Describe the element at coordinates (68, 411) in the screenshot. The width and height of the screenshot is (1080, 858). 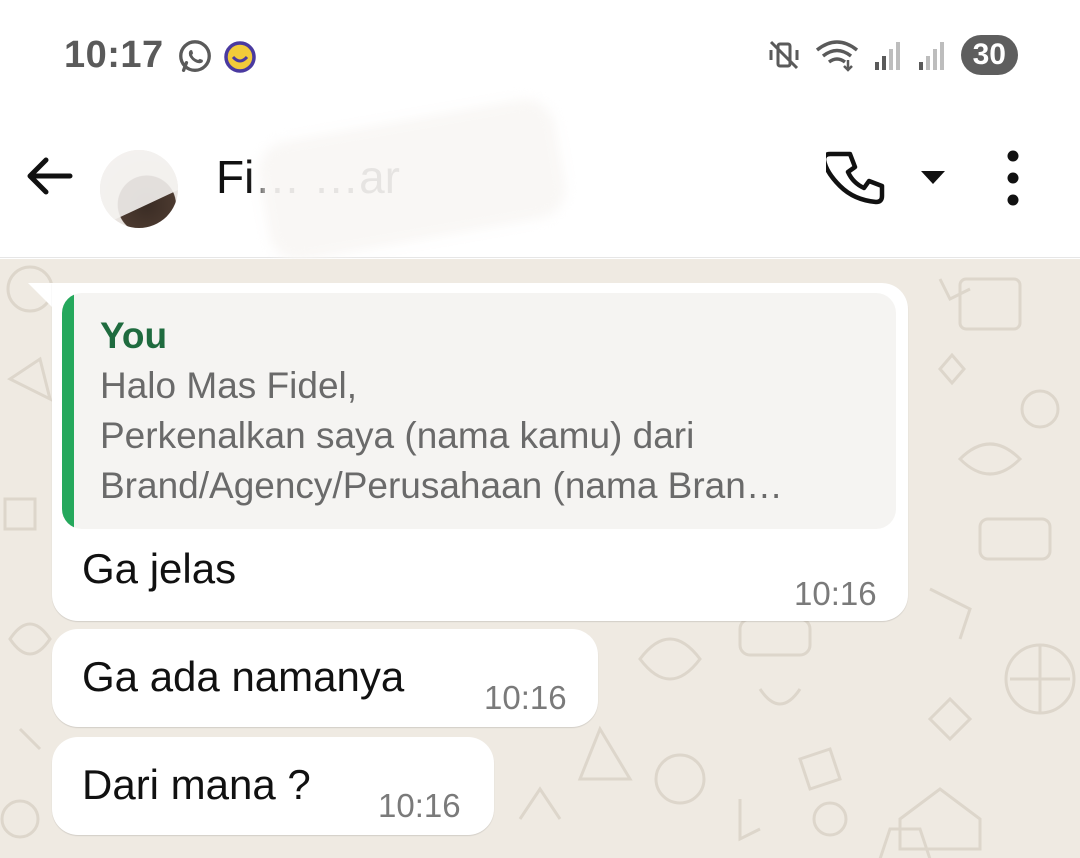
I see `quote-accent-bar` at that location.